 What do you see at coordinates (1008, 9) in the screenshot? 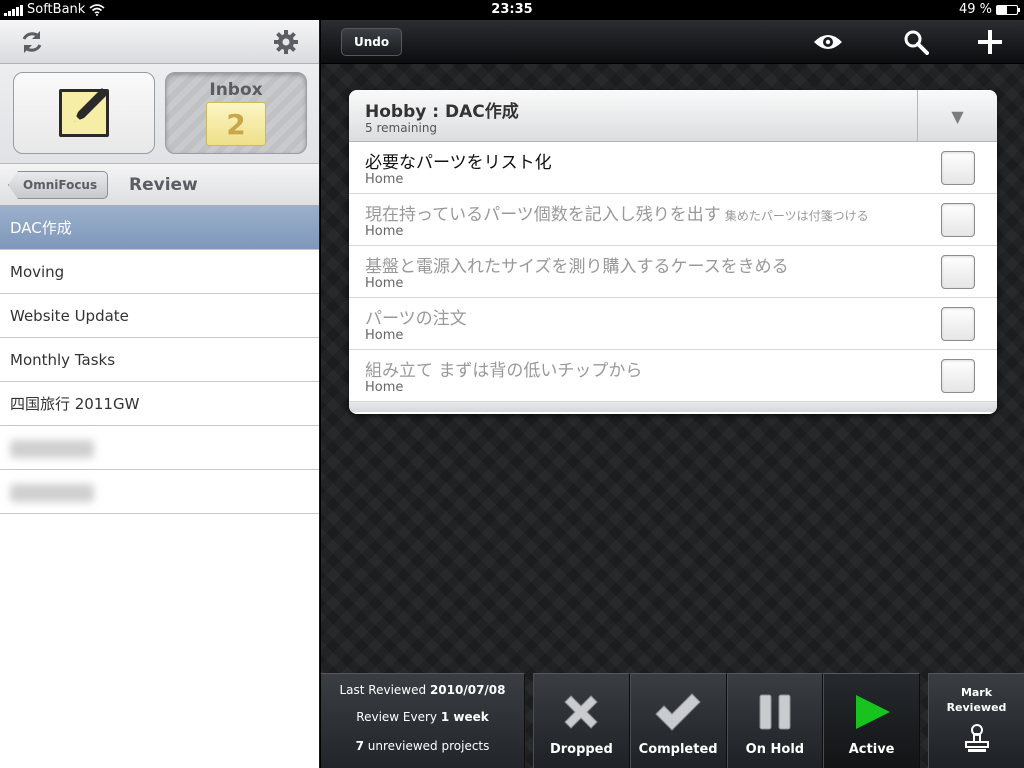
I see `battery-icon` at bounding box center [1008, 9].